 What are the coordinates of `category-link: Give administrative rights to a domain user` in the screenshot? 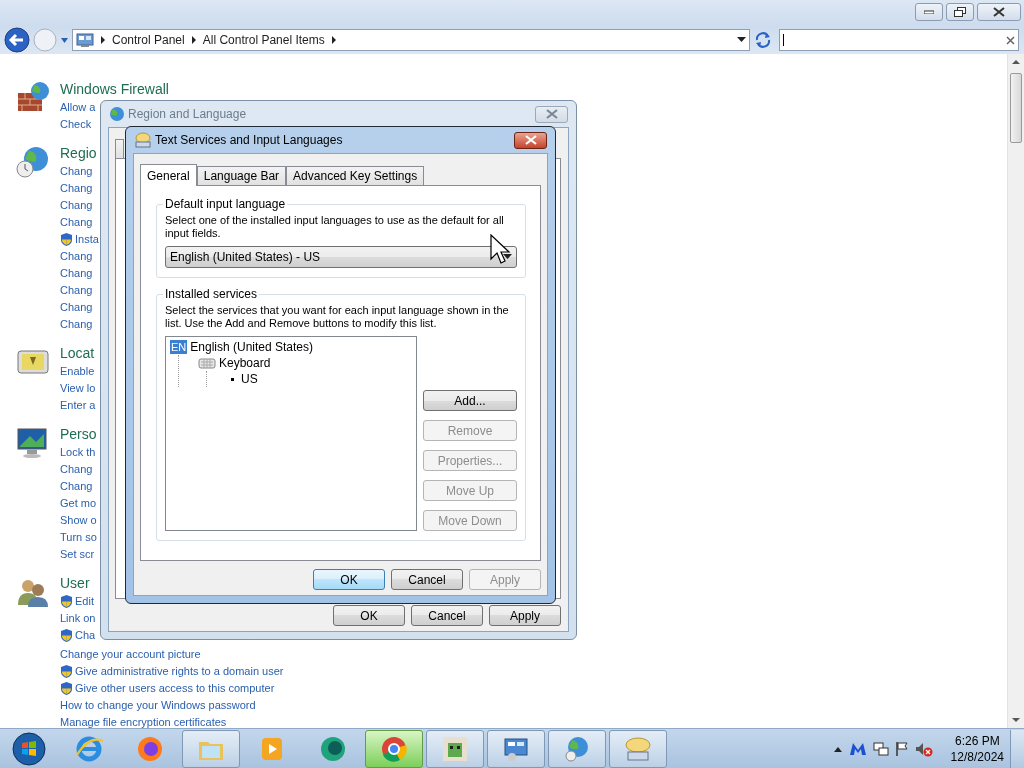 It's located at (172, 671).